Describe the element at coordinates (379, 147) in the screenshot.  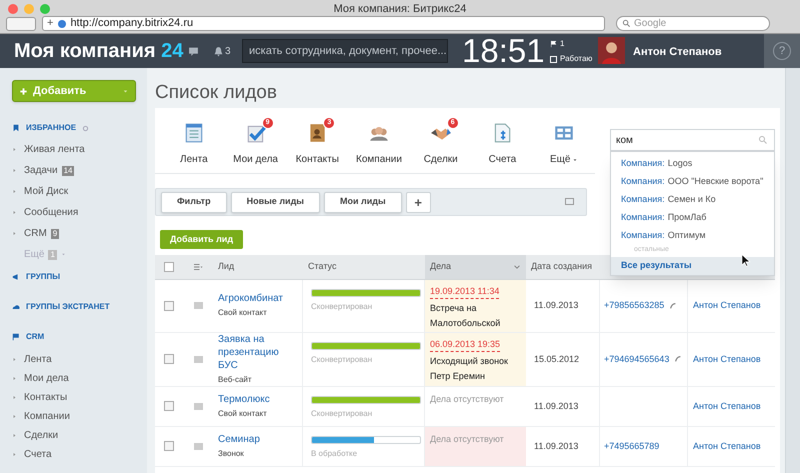
I see `toolbar-item: Компании` at that location.